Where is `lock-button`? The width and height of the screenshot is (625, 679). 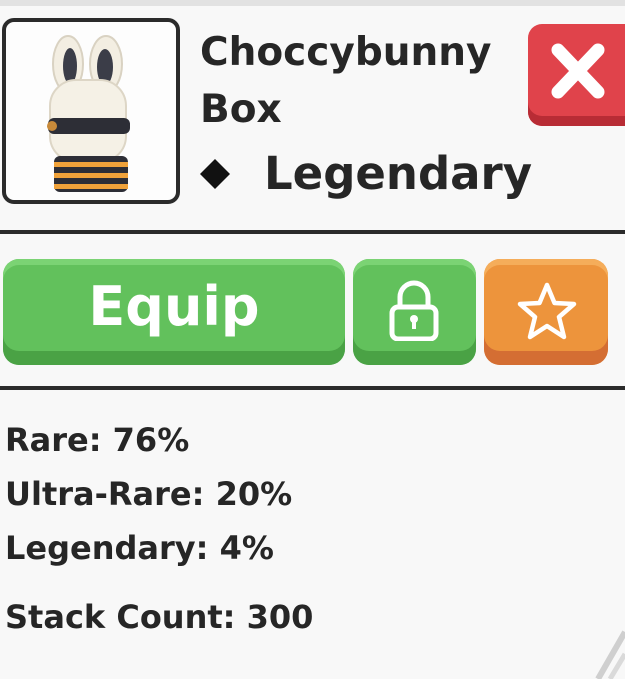
lock-button is located at coordinates (414, 312).